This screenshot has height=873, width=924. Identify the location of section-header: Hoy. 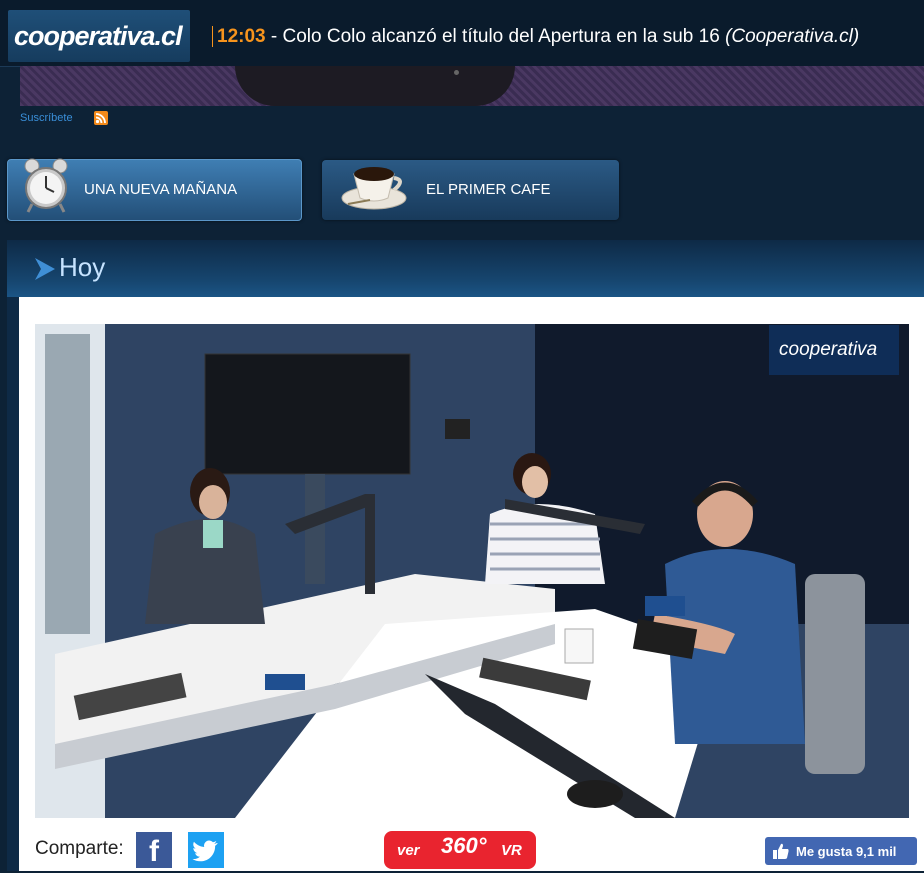
(465, 268).